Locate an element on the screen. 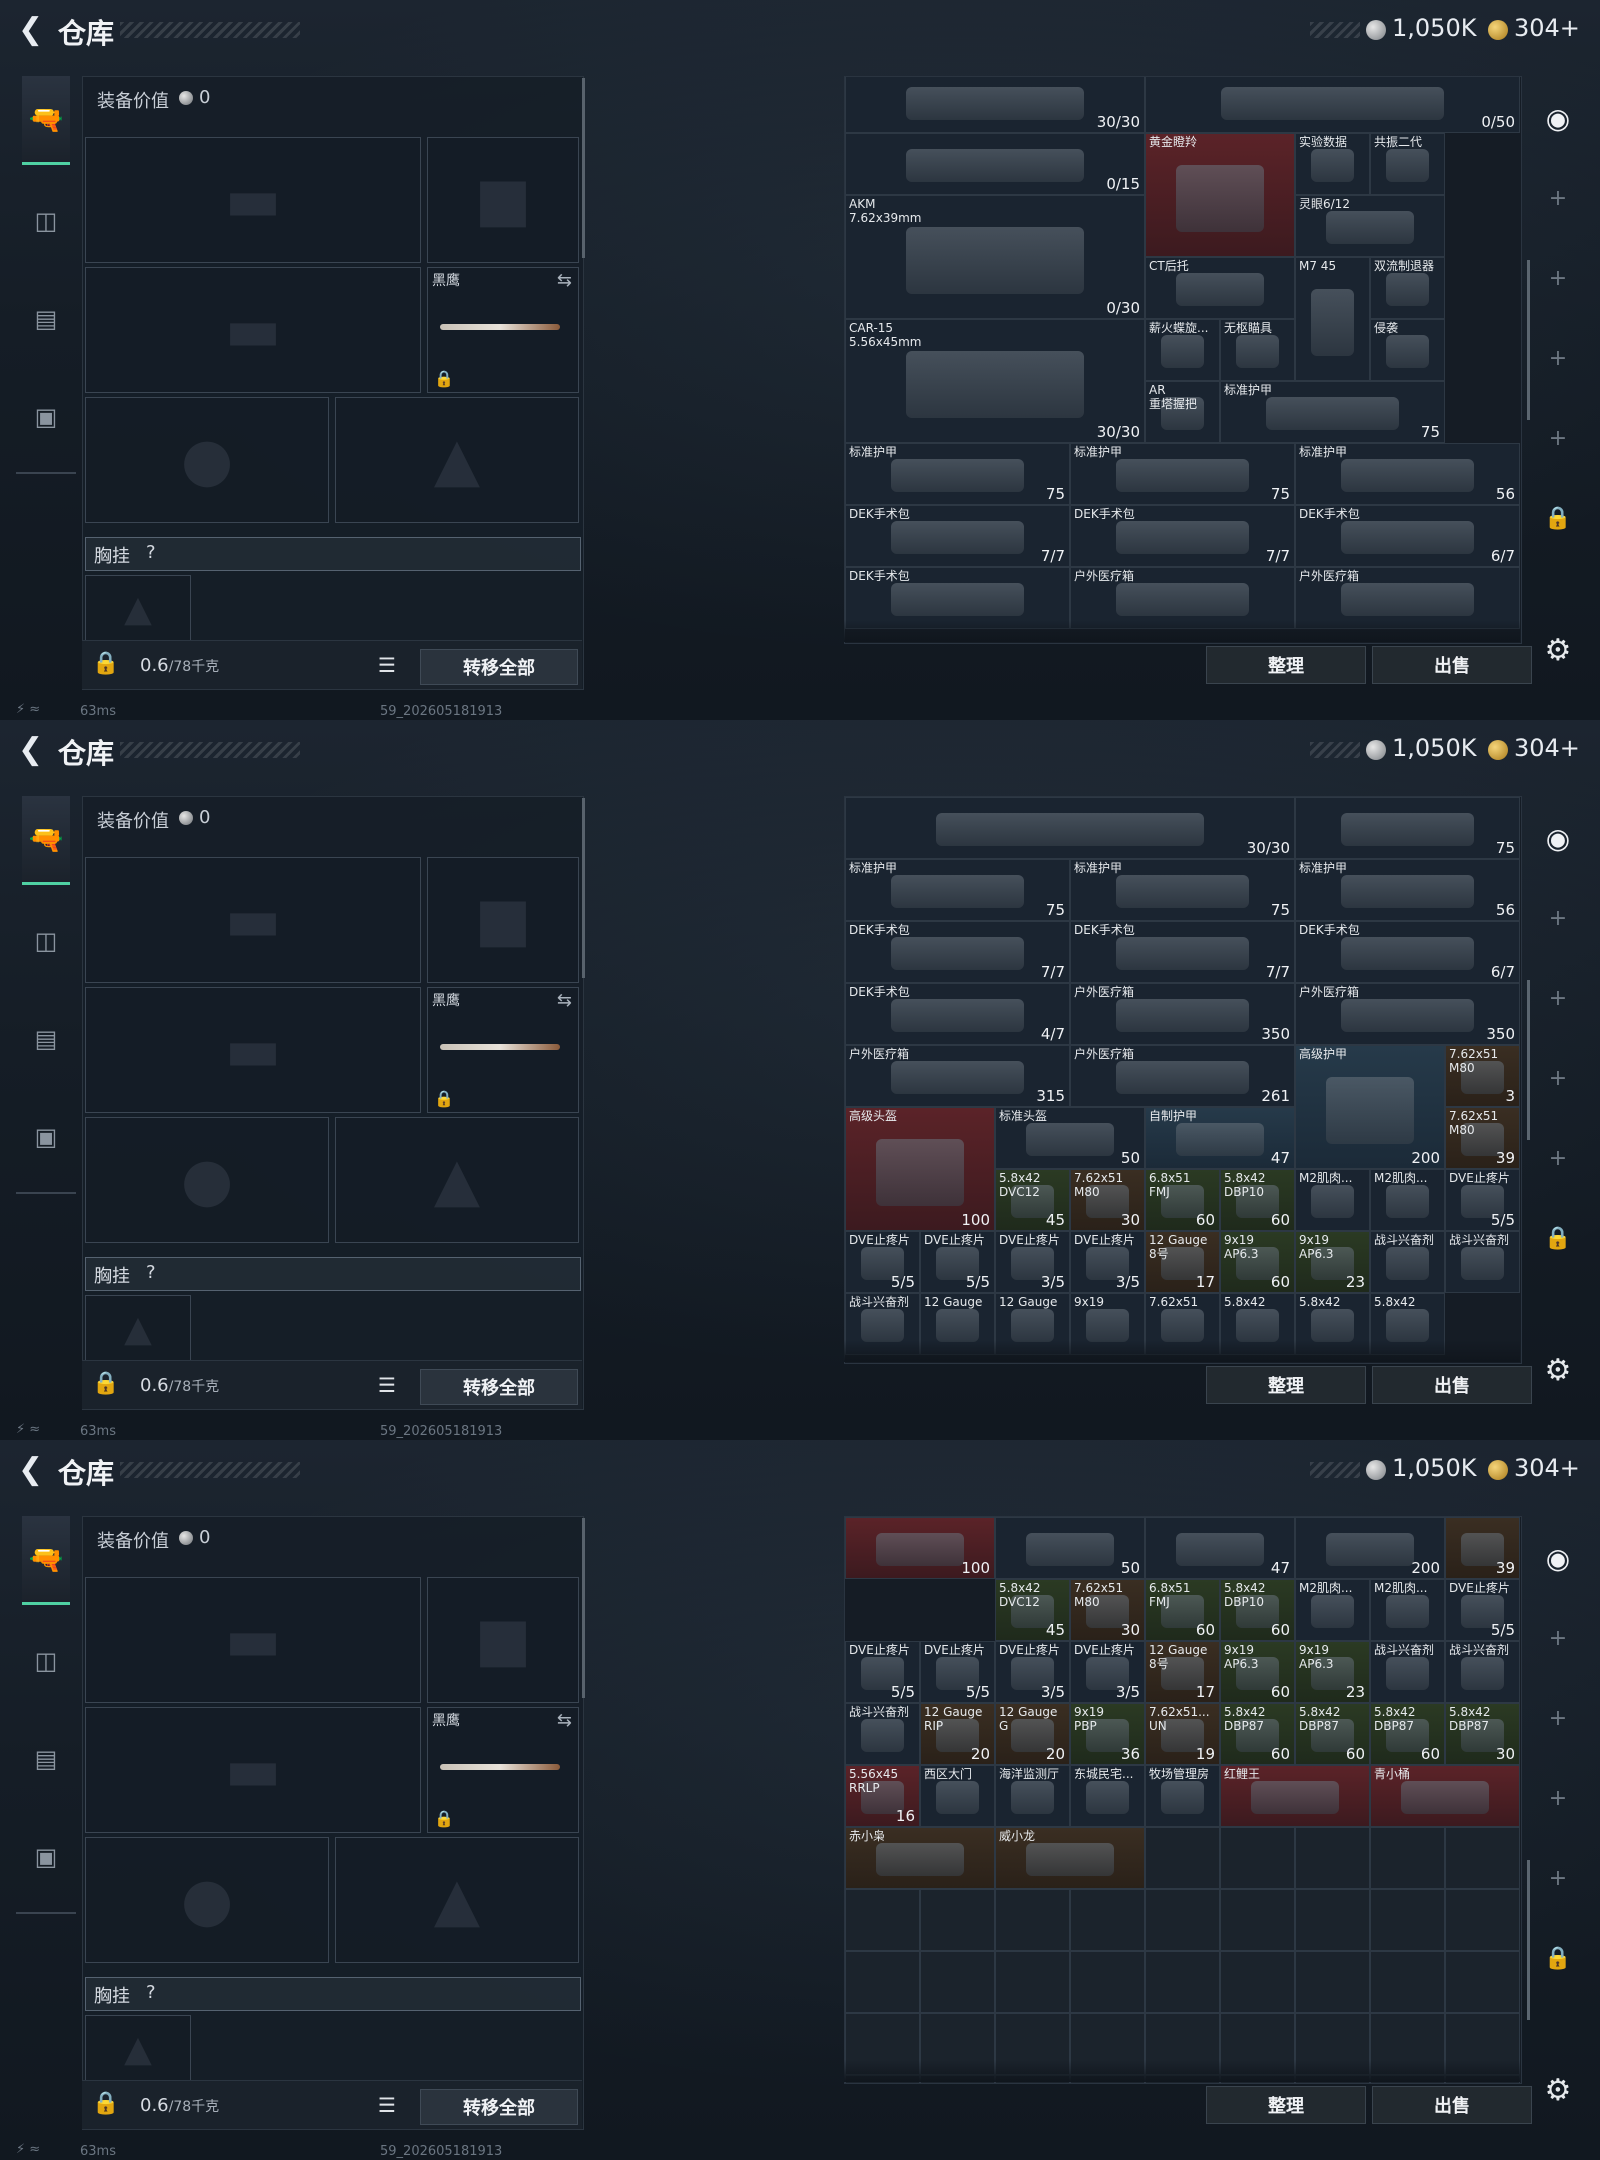  stash-item: DEK手术包 4/7 is located at coordinates (957, 1014).